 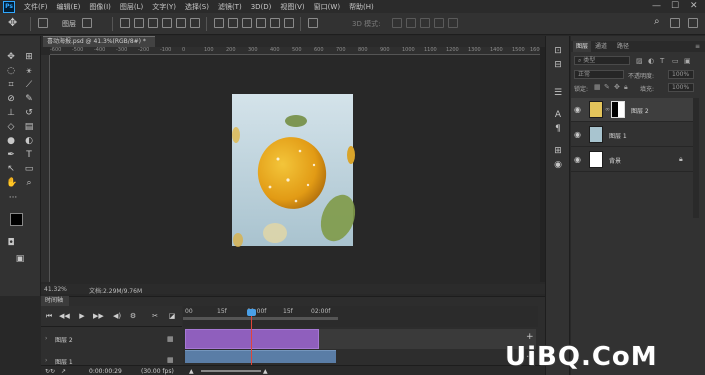 I want to click on filter-pixel-icon: ▨, so click(x=639, y=61).